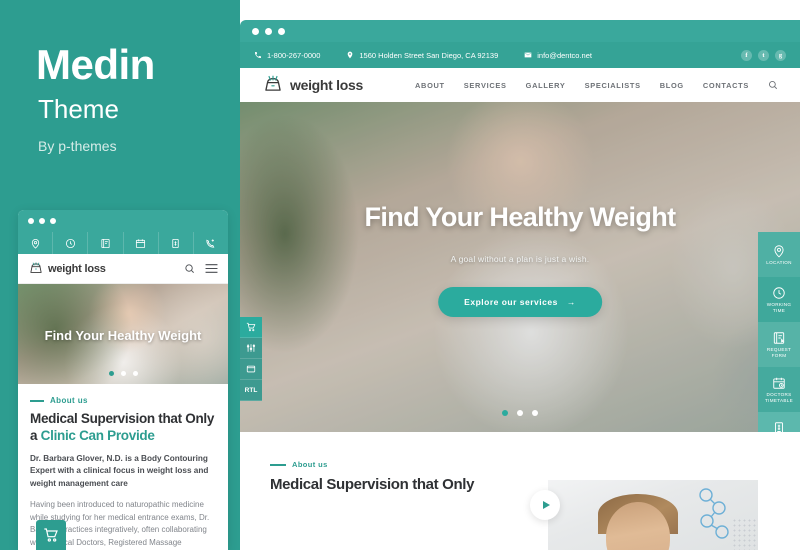  Describe the element at coordinates (779, 254) in the screenshot. I see `rail-item-location: LOCATION` at that location.